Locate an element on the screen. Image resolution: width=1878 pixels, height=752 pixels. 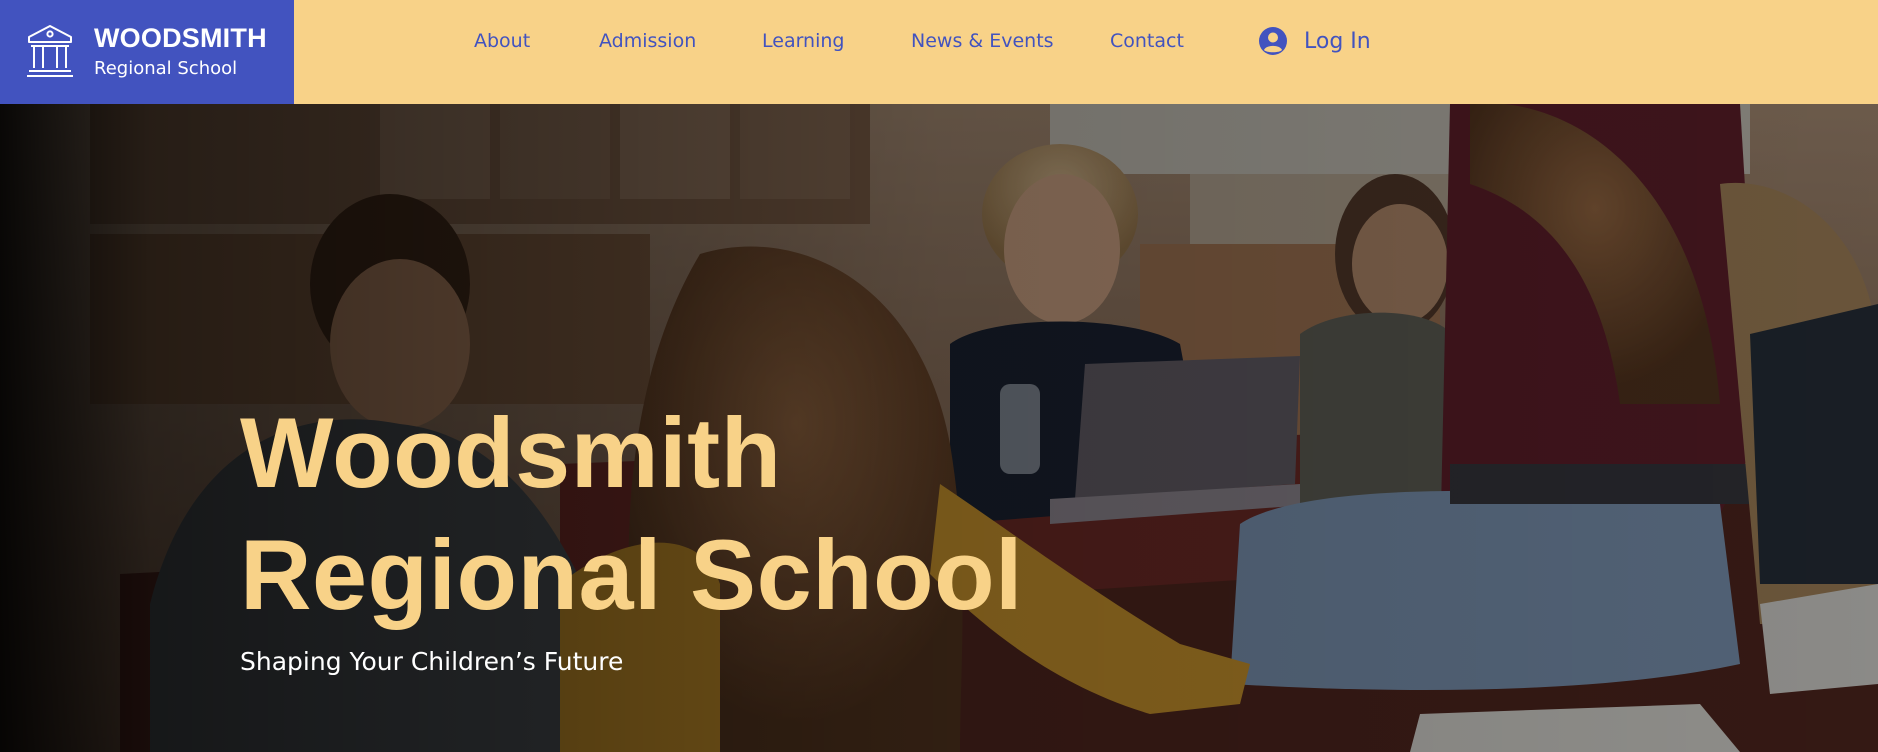
hero-title-line1: Woodsmith is located at coordinates (511, 452).